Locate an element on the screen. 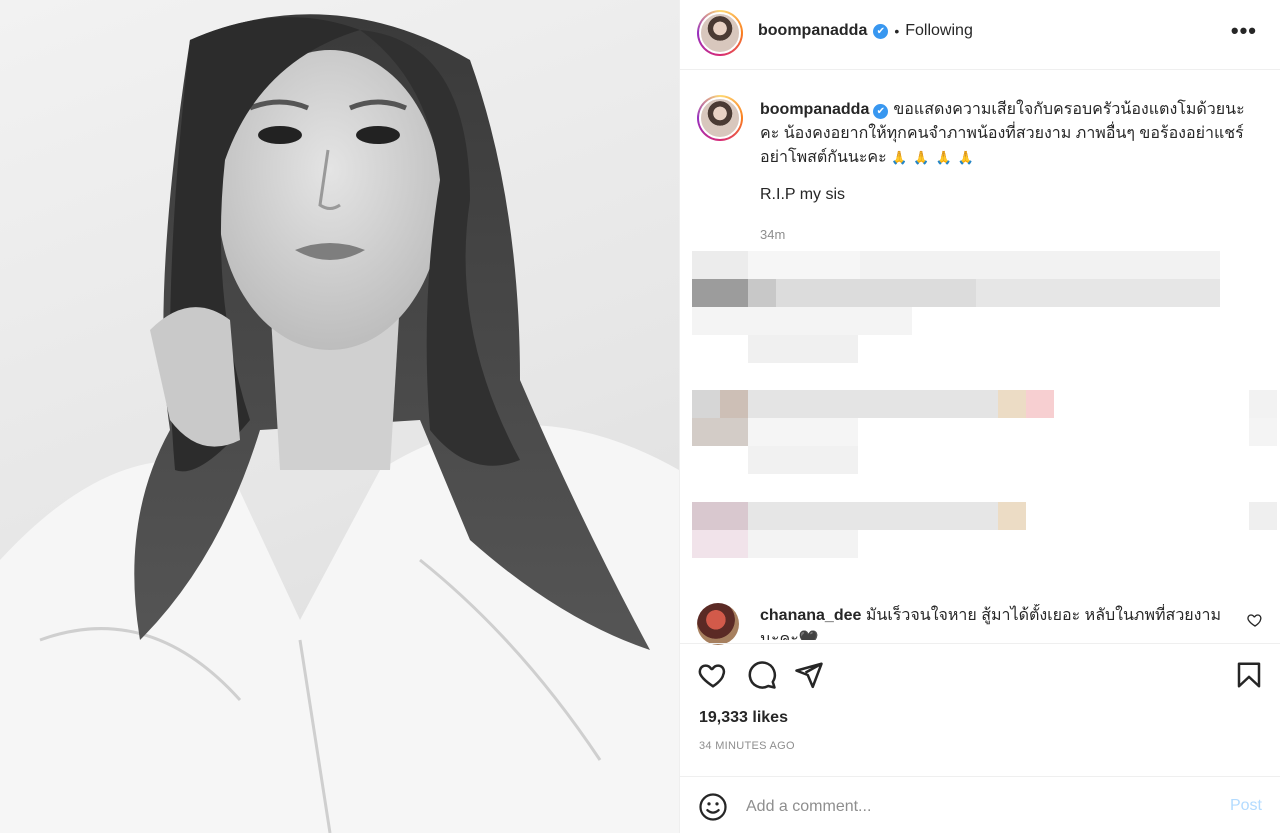 Image resolution: width=1280 pixels, height=833 pixels. comment-heart-icon is located at coordinates (1255, 620).